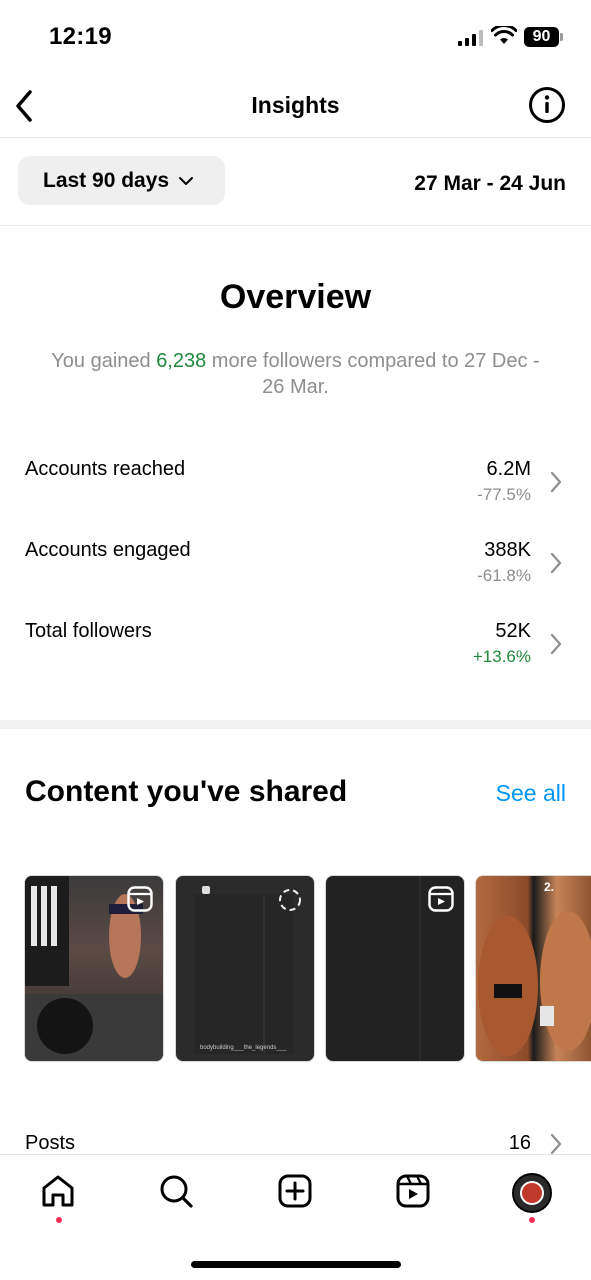 This screenshot has height=1280, width=591. What do you see at coordinates (504, 35) in the screenshot?
I see `wifi-icon` at bounding box center [504, 35].